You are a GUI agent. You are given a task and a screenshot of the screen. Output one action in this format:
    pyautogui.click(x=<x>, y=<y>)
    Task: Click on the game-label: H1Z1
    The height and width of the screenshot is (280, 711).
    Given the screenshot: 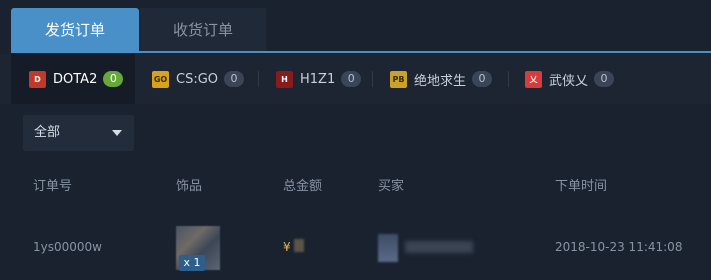 What is the action you would take?
    pyautogui.click(x=318, y=79)
    